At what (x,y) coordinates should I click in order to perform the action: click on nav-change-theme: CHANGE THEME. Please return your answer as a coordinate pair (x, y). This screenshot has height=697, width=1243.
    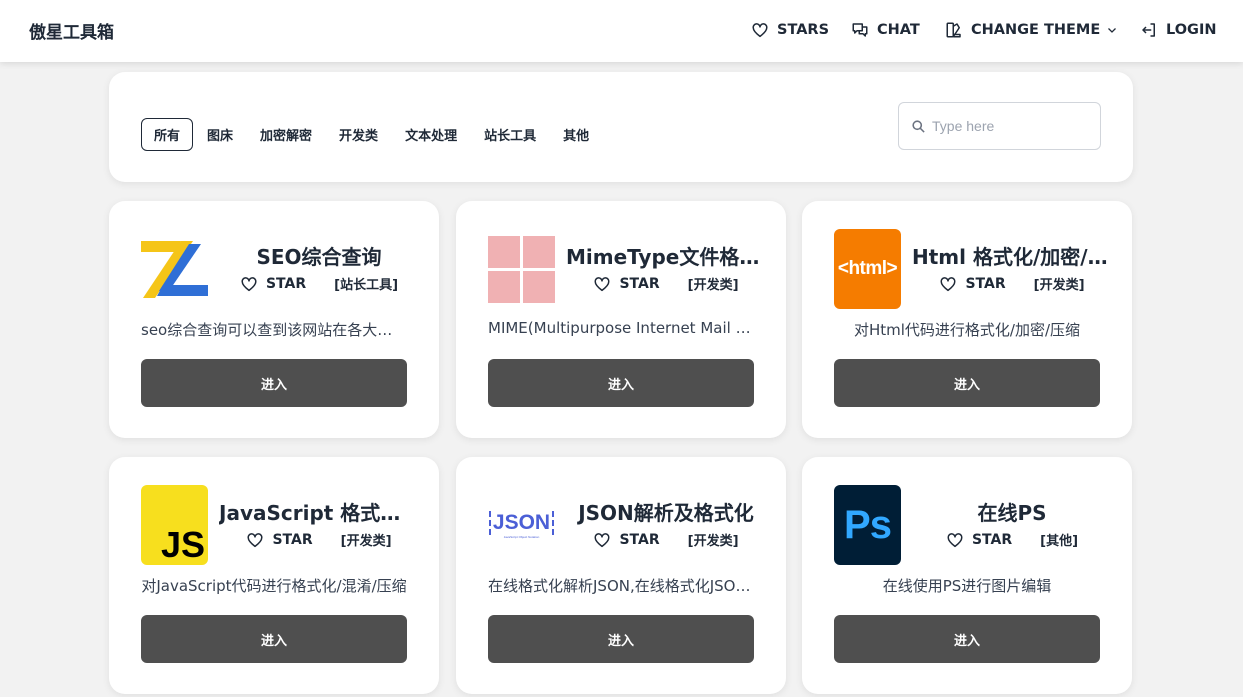
    Looking at the image, I should click on (1031, 30).